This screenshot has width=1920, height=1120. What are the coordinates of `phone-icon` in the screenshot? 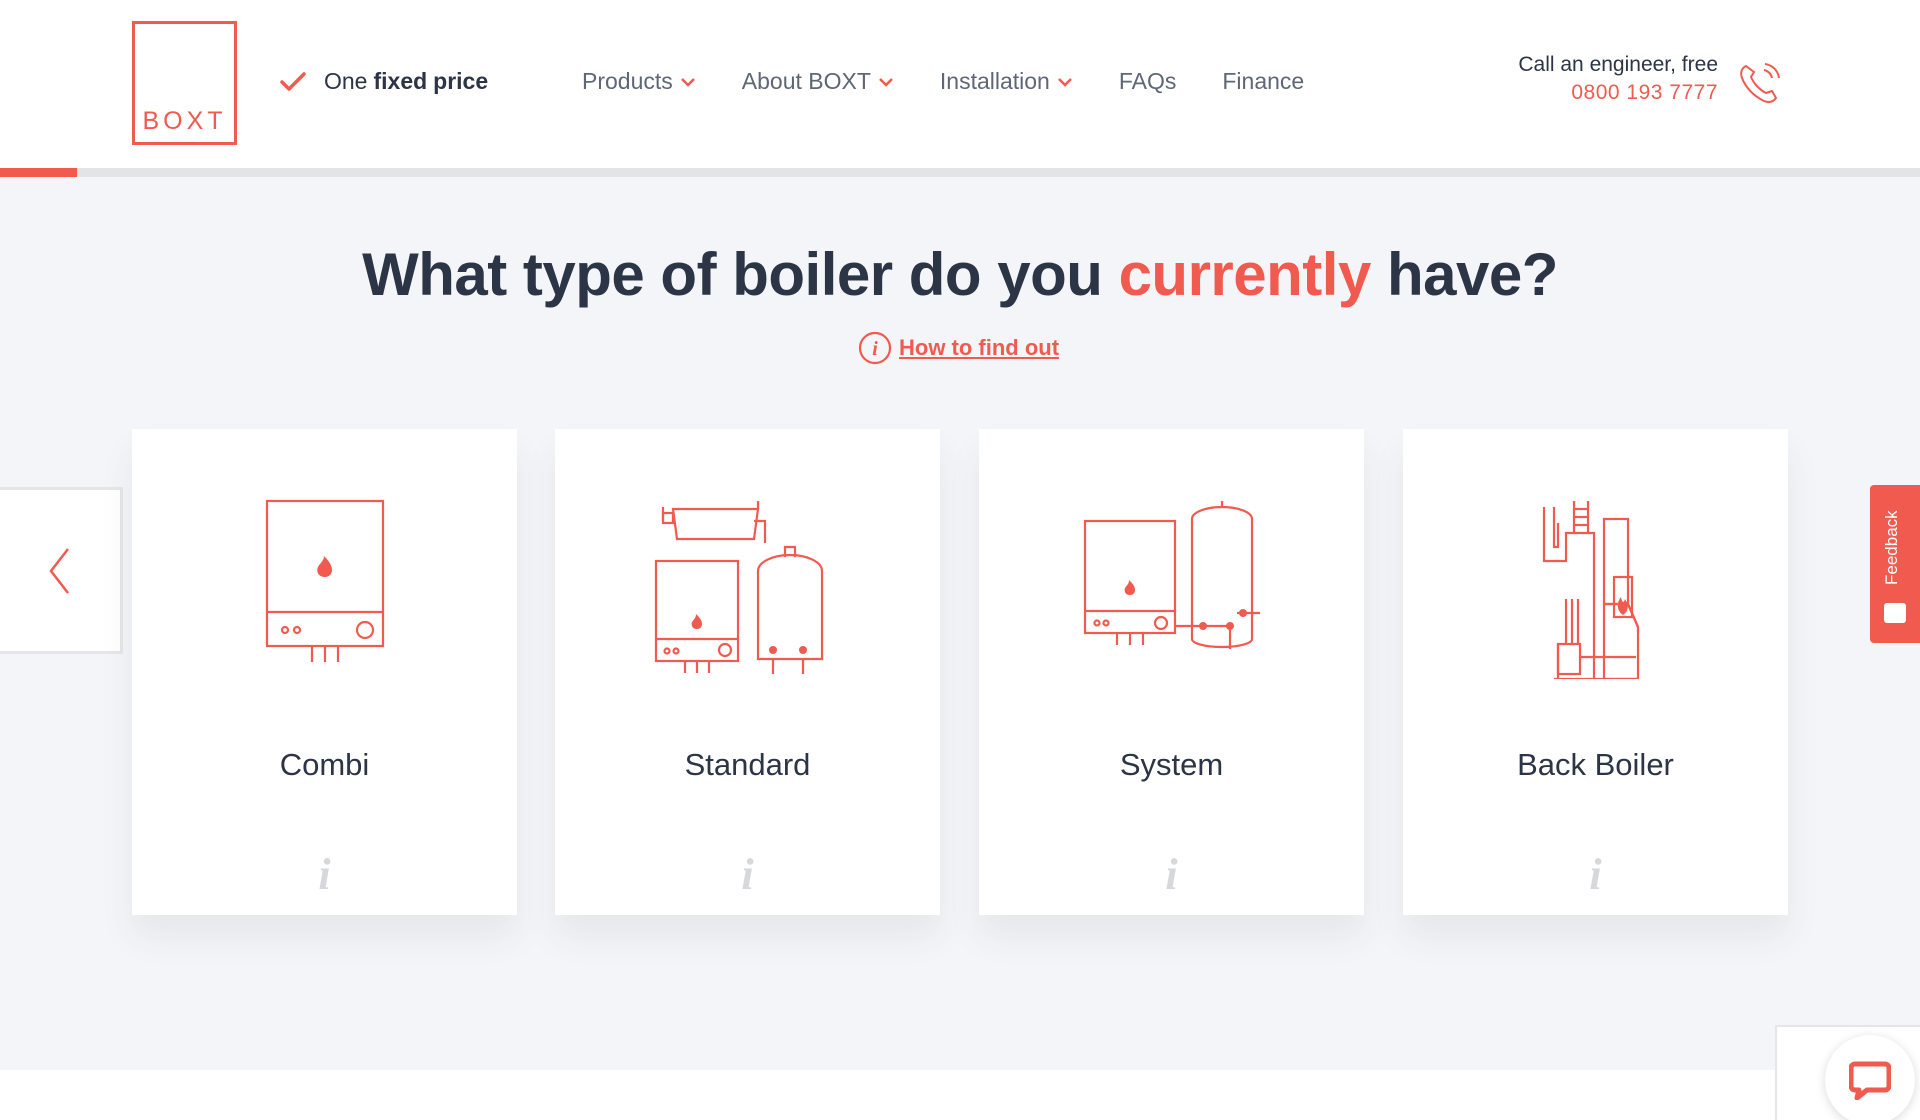 It's located at (1760, 83).